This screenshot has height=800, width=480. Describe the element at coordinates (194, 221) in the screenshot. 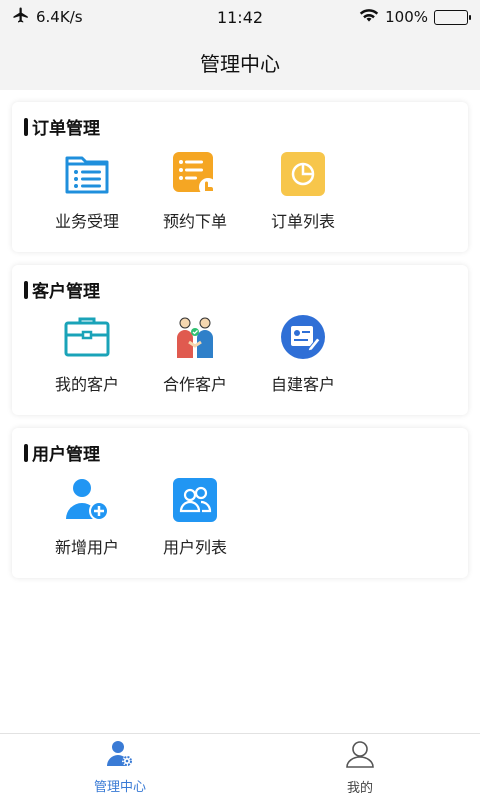

I see `item-label: 预约下单` at that location.